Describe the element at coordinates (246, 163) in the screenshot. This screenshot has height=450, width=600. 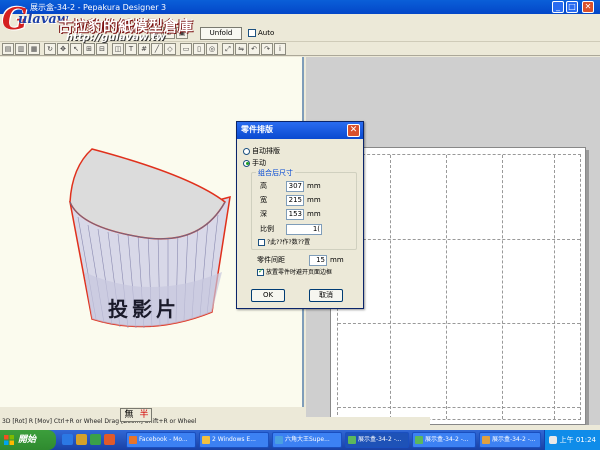
I see `radio-manual-icon` at that location.